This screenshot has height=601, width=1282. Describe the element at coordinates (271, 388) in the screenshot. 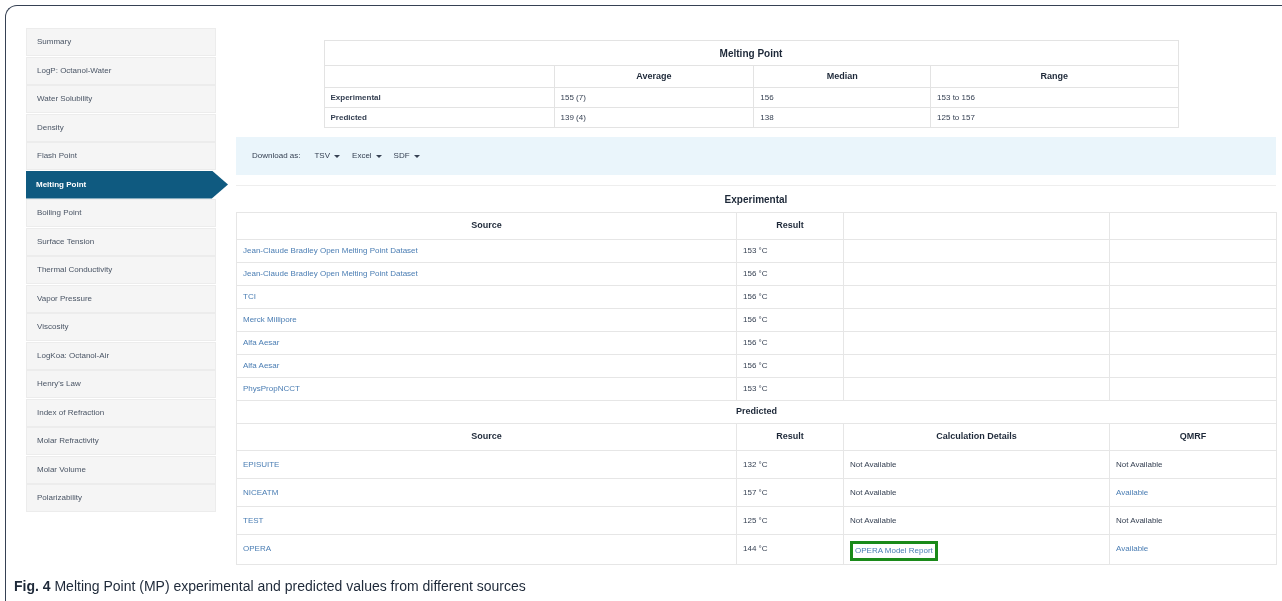

I see `source-link: PhysPropNCCT` at that location.